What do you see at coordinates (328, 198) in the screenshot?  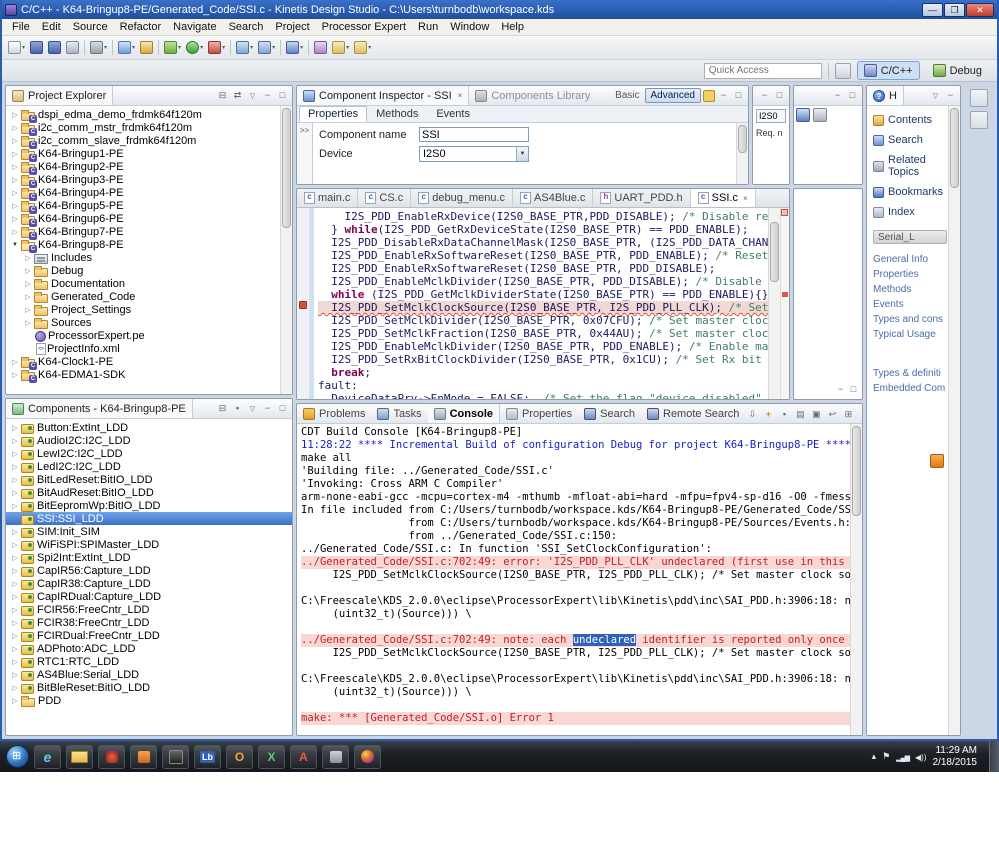 I see `editor-tab: main.c` at bounding box center [328, 198].